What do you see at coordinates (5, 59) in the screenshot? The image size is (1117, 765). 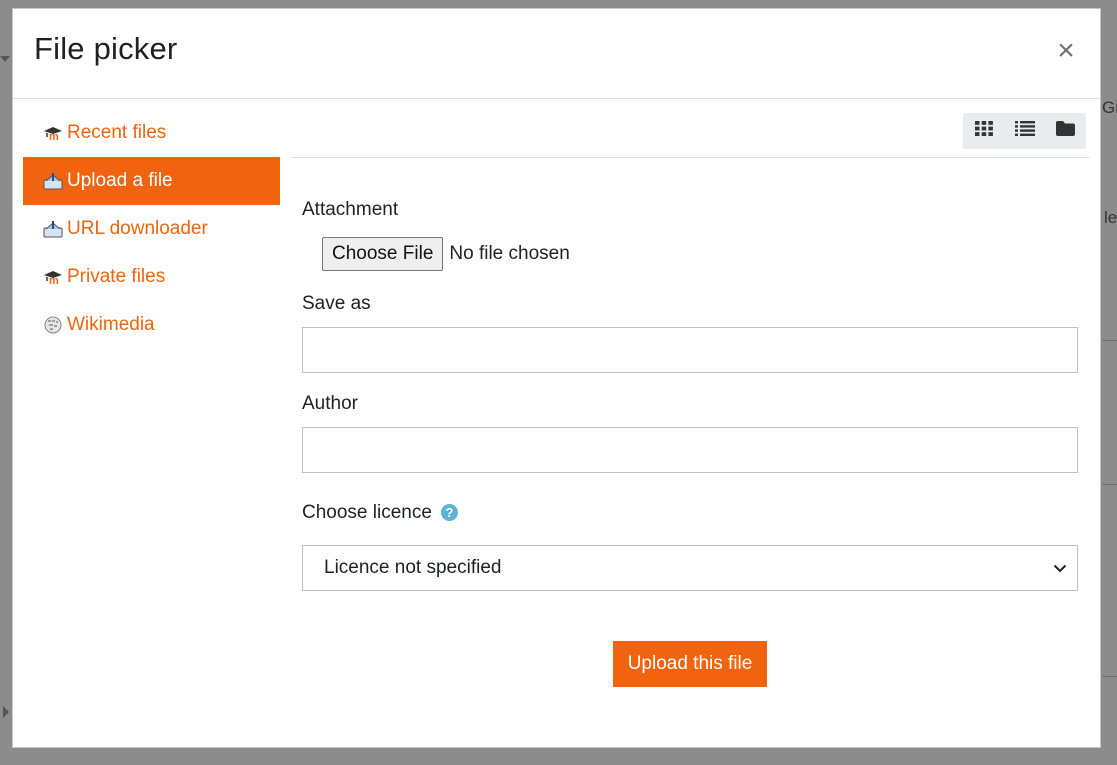 I see `backdrop-caret-down-icon` at bounding box center [5, 59].